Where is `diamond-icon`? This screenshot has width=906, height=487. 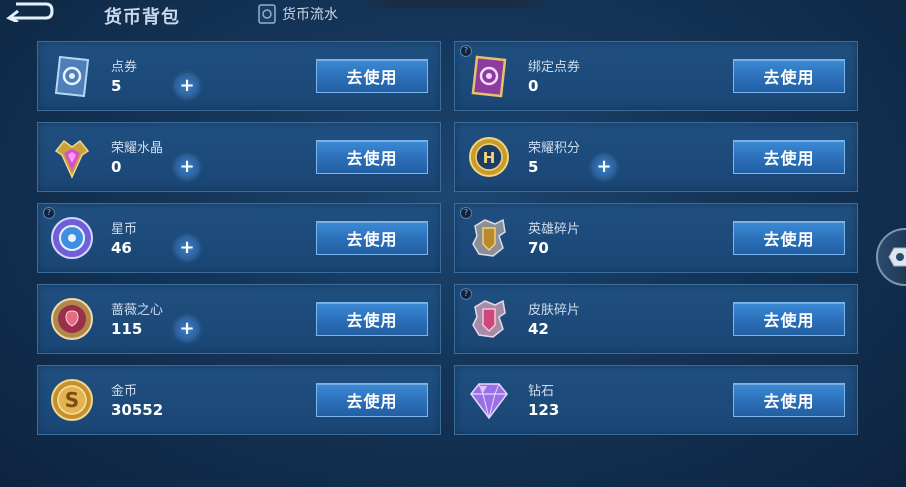
diamond-icon is located at coordinates (489, 401).